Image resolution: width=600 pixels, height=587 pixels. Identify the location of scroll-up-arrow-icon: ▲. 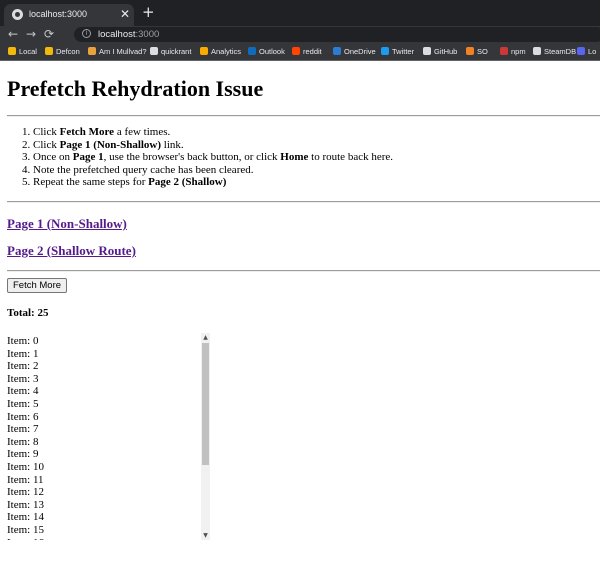
(205, 337).